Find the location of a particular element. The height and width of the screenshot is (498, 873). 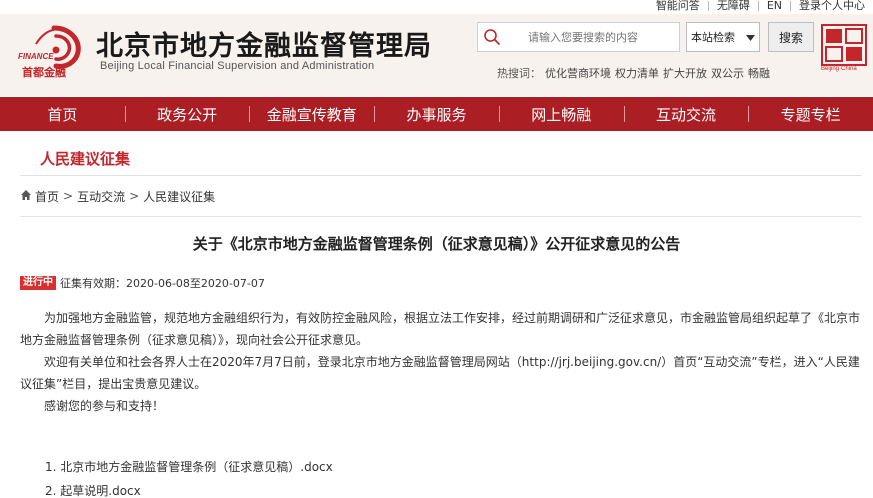

site-title: 北京市地方金融监督管理局 is located at coordinates (264, 43).